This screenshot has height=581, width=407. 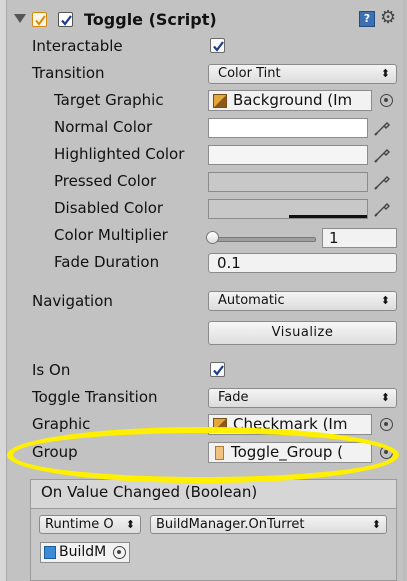 What do you see at coordinates (265, 239) in the screenshot?
I see `color-multiplier-slider` at bounding box center [265, 239].